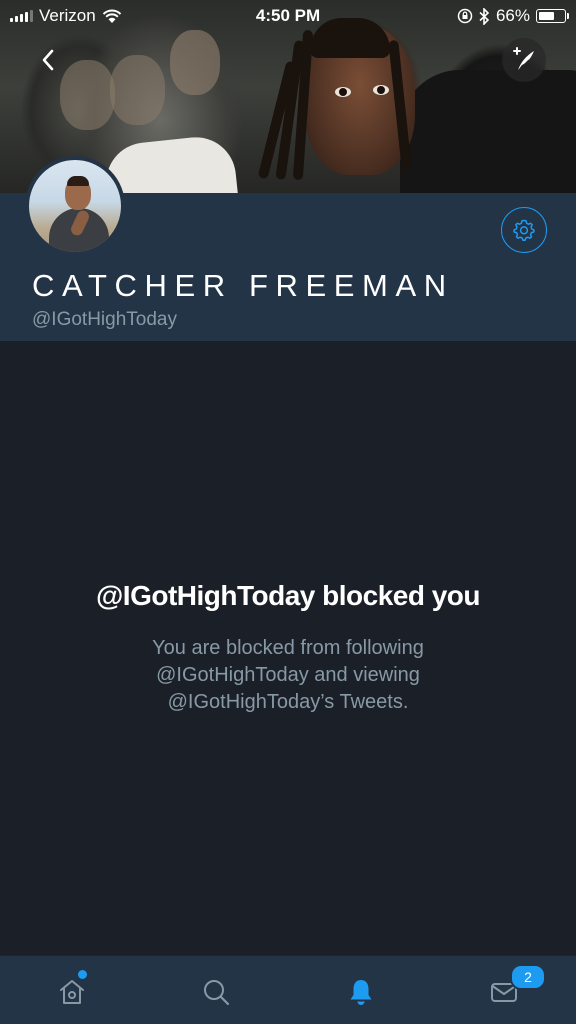  What do you see at coordinates (104, 319) in the screenshot?
I see `profile-handle: @IGotHighToday` at bounding box center [104, 319].